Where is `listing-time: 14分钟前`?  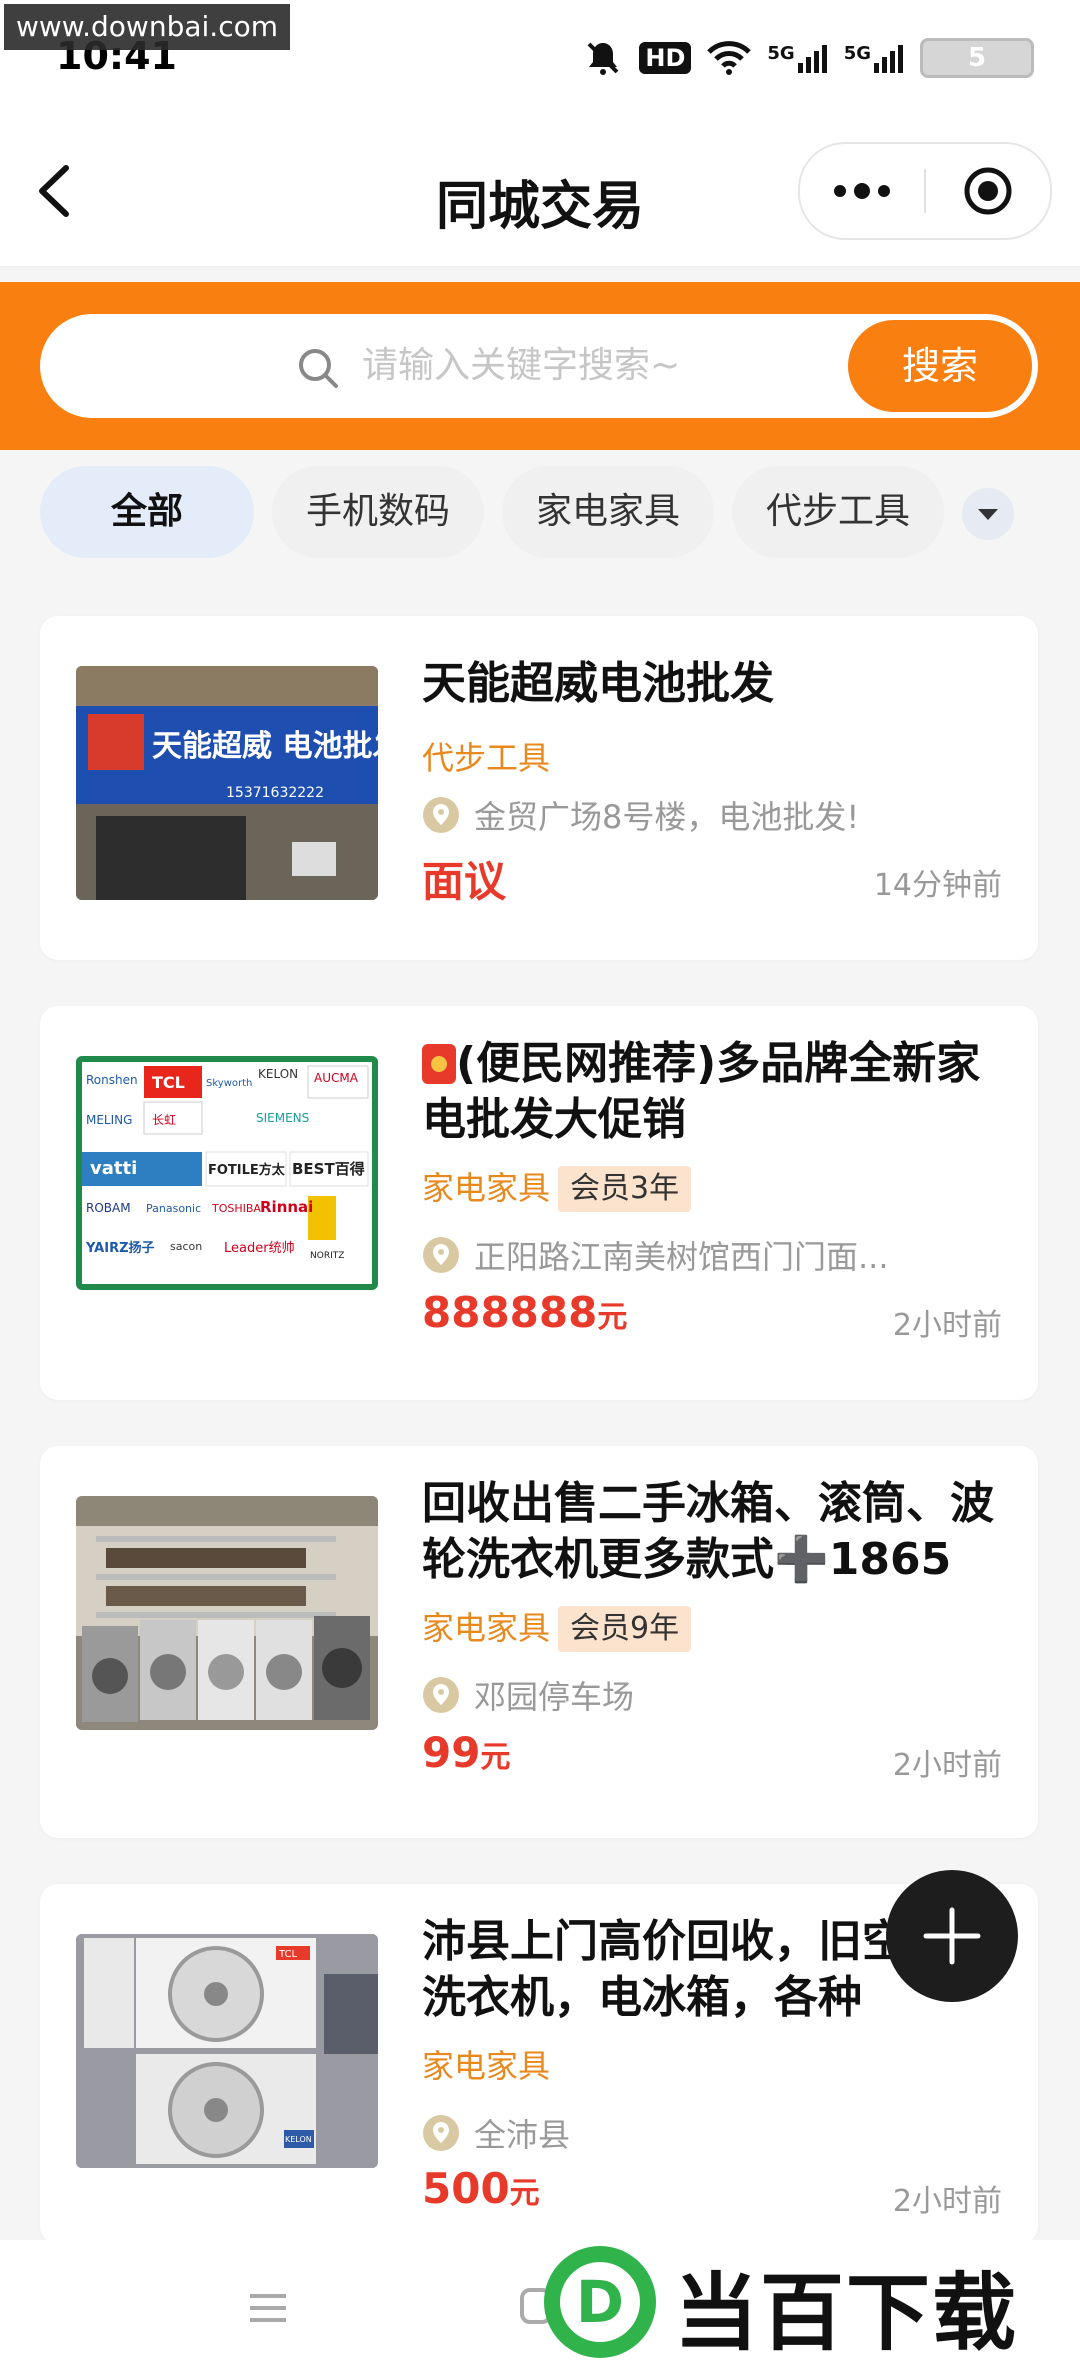 listing-time: 14分钟前 is located at coordinates (937, 885).